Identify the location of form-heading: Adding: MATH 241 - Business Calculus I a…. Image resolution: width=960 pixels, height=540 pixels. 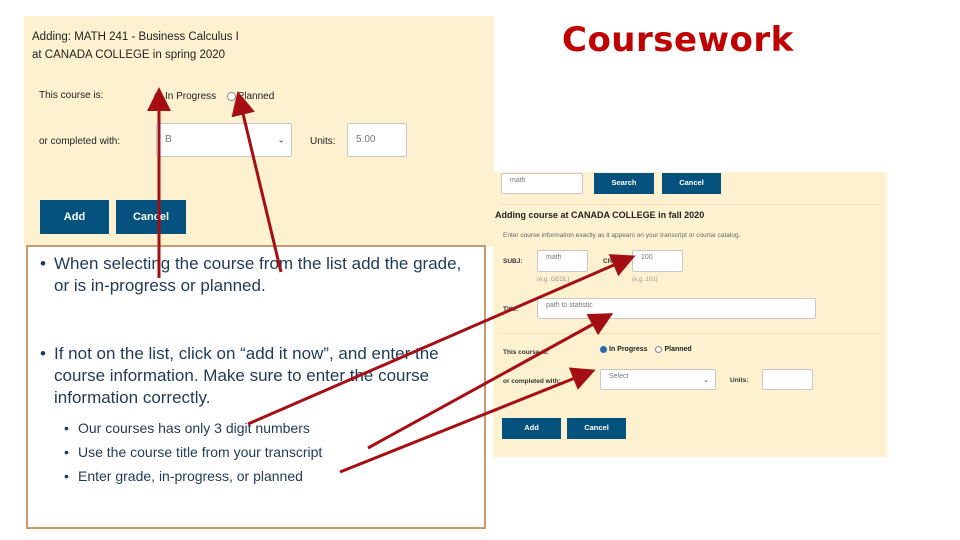
(135, 46).